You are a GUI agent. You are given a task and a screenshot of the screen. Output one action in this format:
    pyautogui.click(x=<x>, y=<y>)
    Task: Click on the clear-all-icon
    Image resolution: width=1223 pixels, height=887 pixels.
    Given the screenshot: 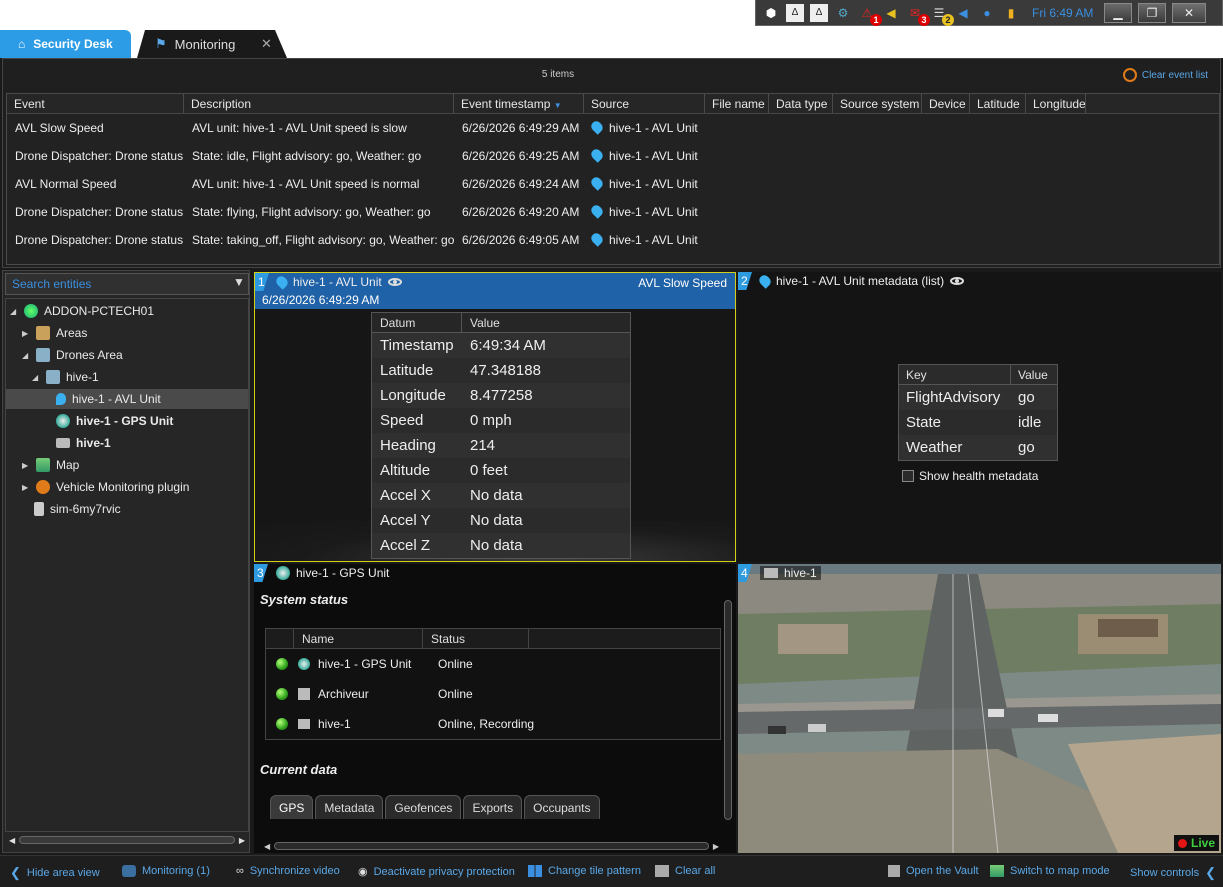 What is the action you would take?
    pyautogui.click(x=662, y=871)
    